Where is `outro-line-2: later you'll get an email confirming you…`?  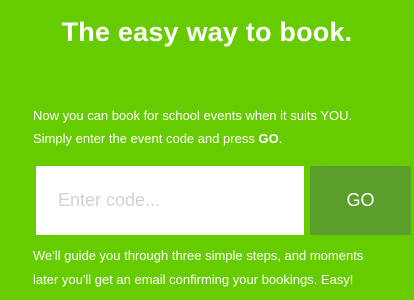 outro-line-2: later you'll get an email confirming you… is located at coordinates (193, 279).